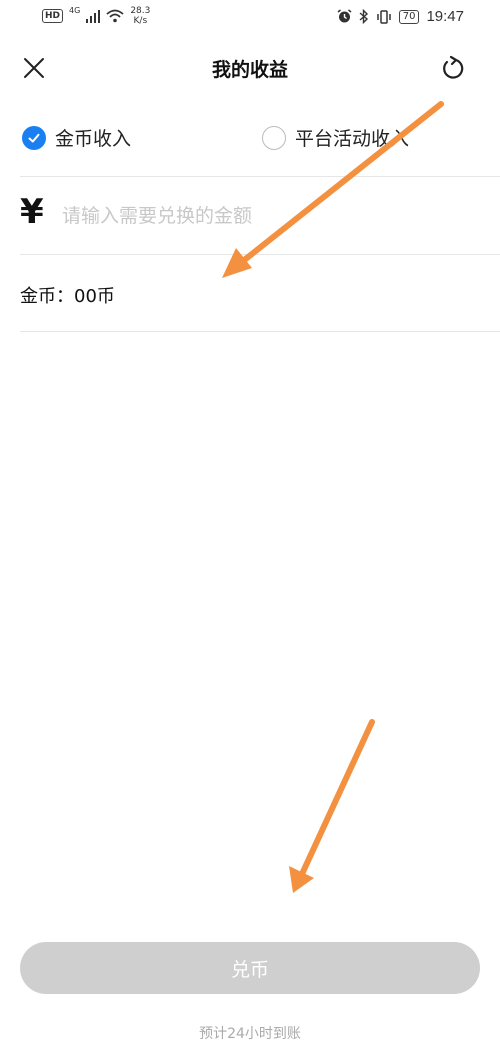 This screenshot has width=500, height=1043. What do you see at coordinates (452, 68) in the screenshot?
I see `refresh-icon` at bounding box center [452, 68].